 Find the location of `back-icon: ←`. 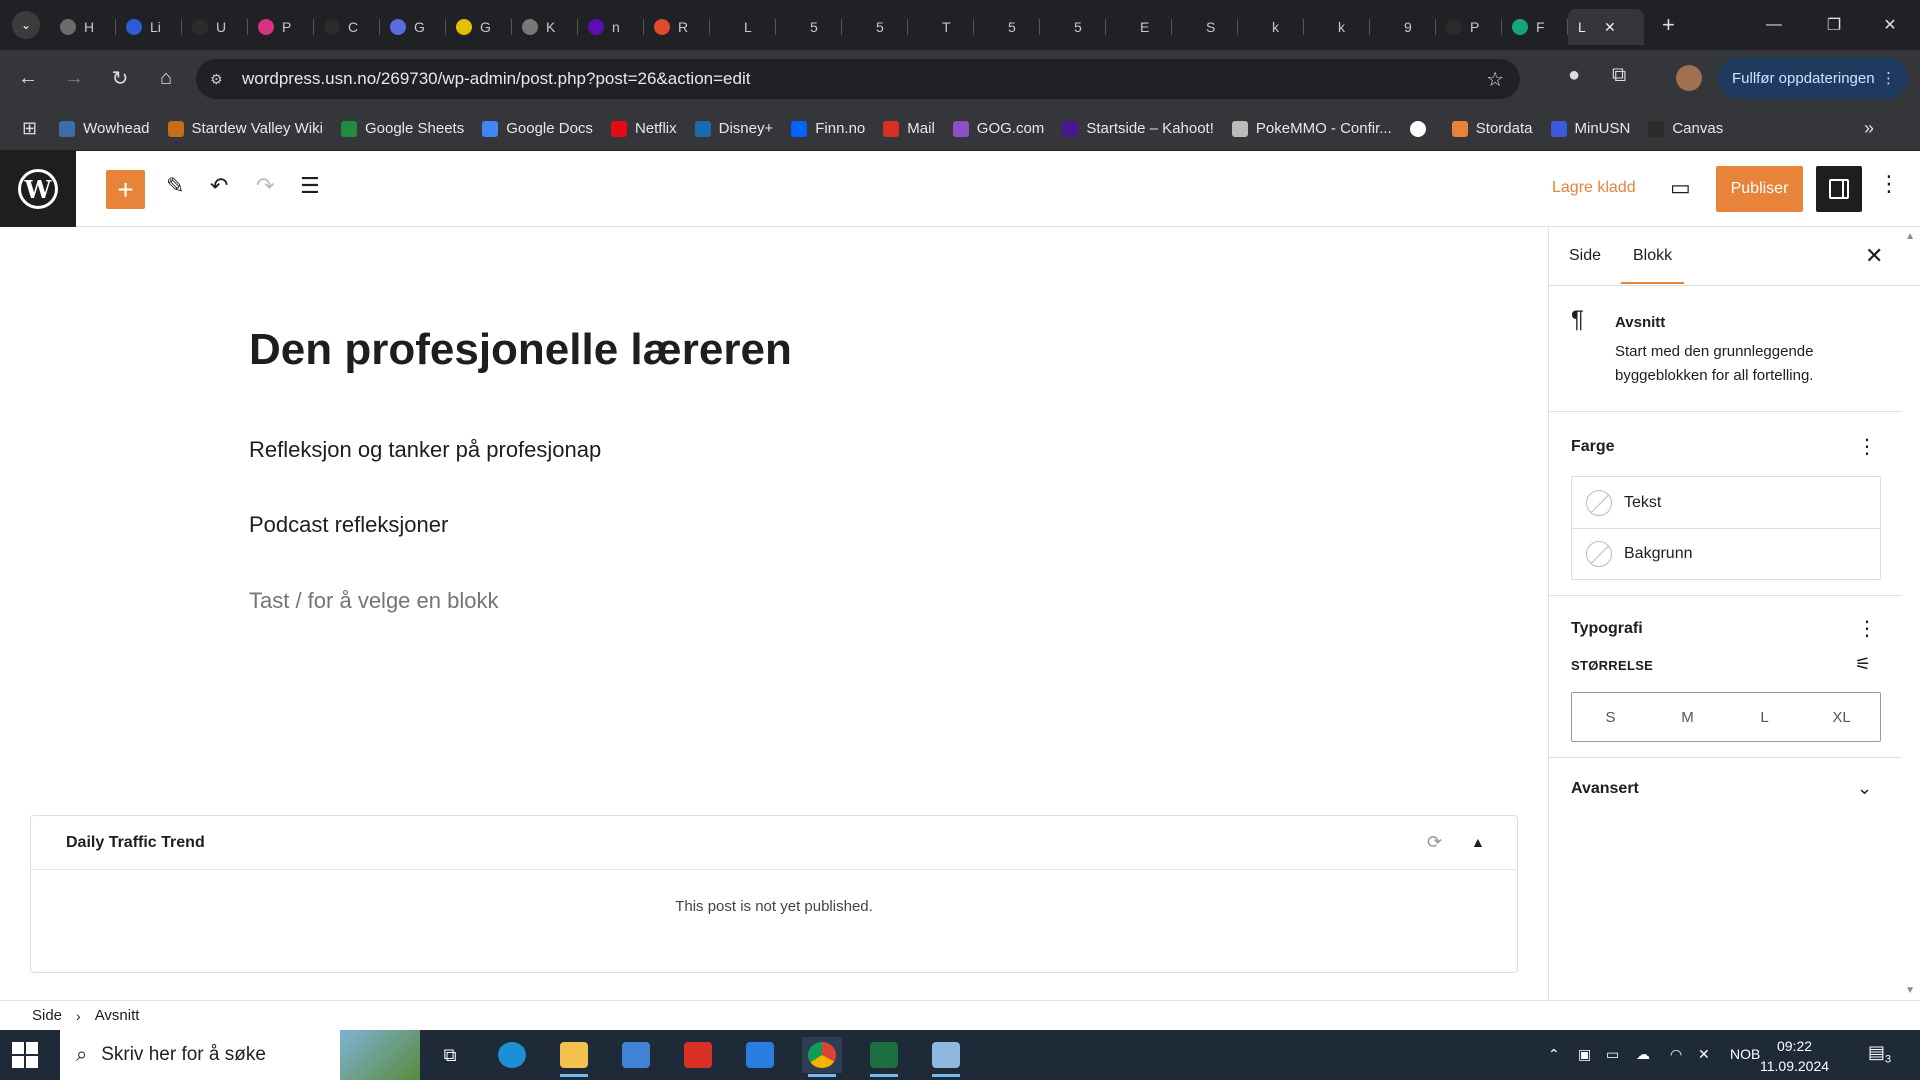

back-icon: ← is located at coordinates (28, 79).